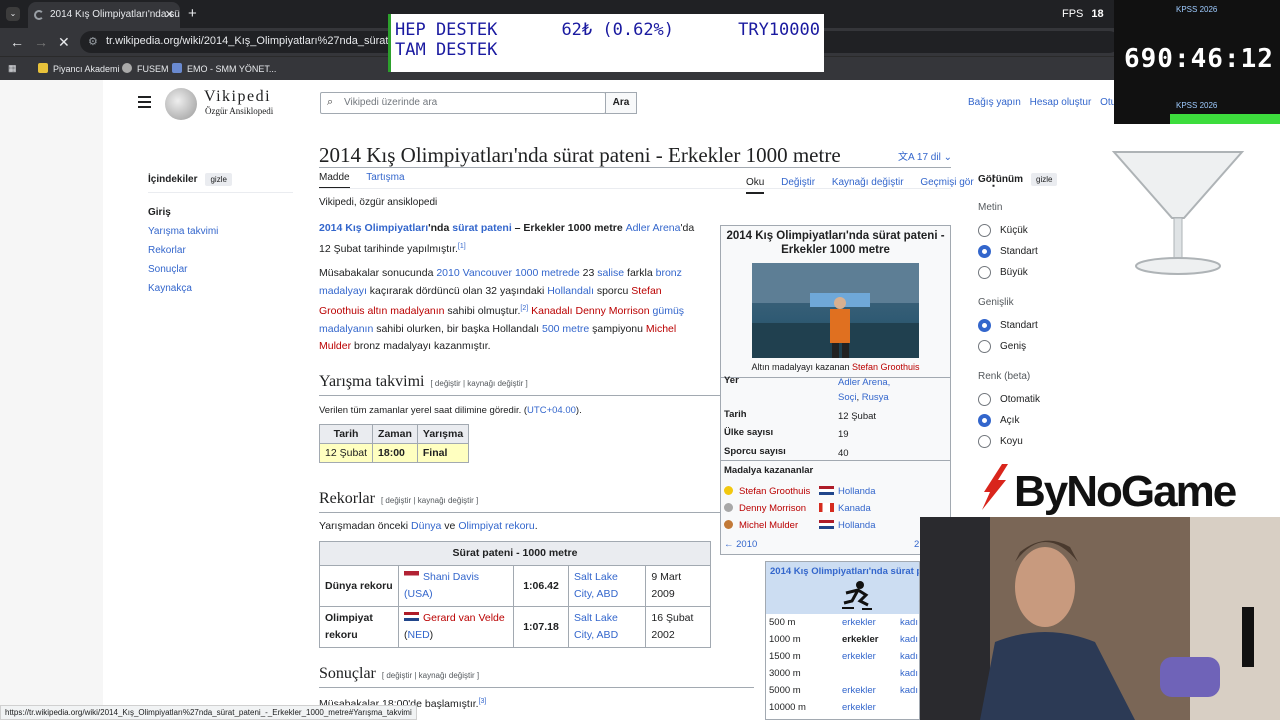 This screenshot has height=720, width=1280. Describe the element at coordinates (854, 508) in the screenshot. I see `link-country: Kanada` at that location.